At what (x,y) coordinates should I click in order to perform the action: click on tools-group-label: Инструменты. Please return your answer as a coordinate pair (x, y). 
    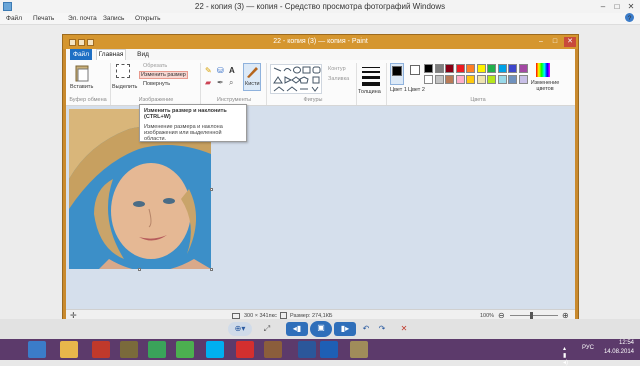
    Looking at the image, I should click on (234, 100).